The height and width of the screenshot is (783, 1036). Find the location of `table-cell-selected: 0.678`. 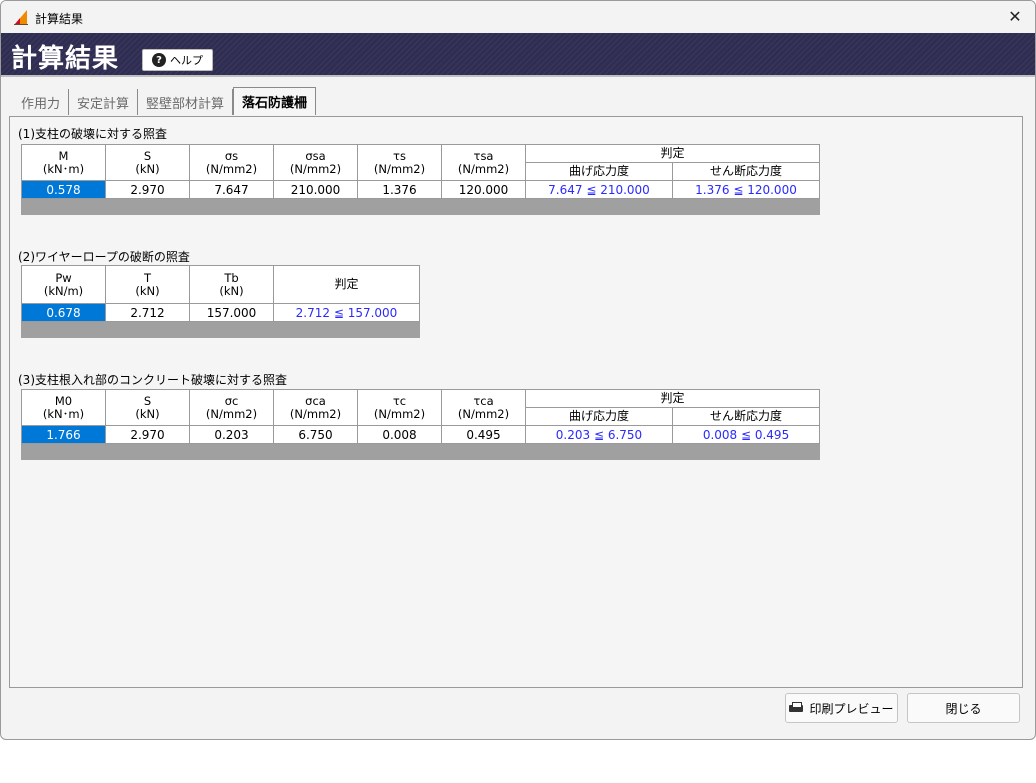

table-cell-selected: 0.678 is located at coordinates (63, 312).